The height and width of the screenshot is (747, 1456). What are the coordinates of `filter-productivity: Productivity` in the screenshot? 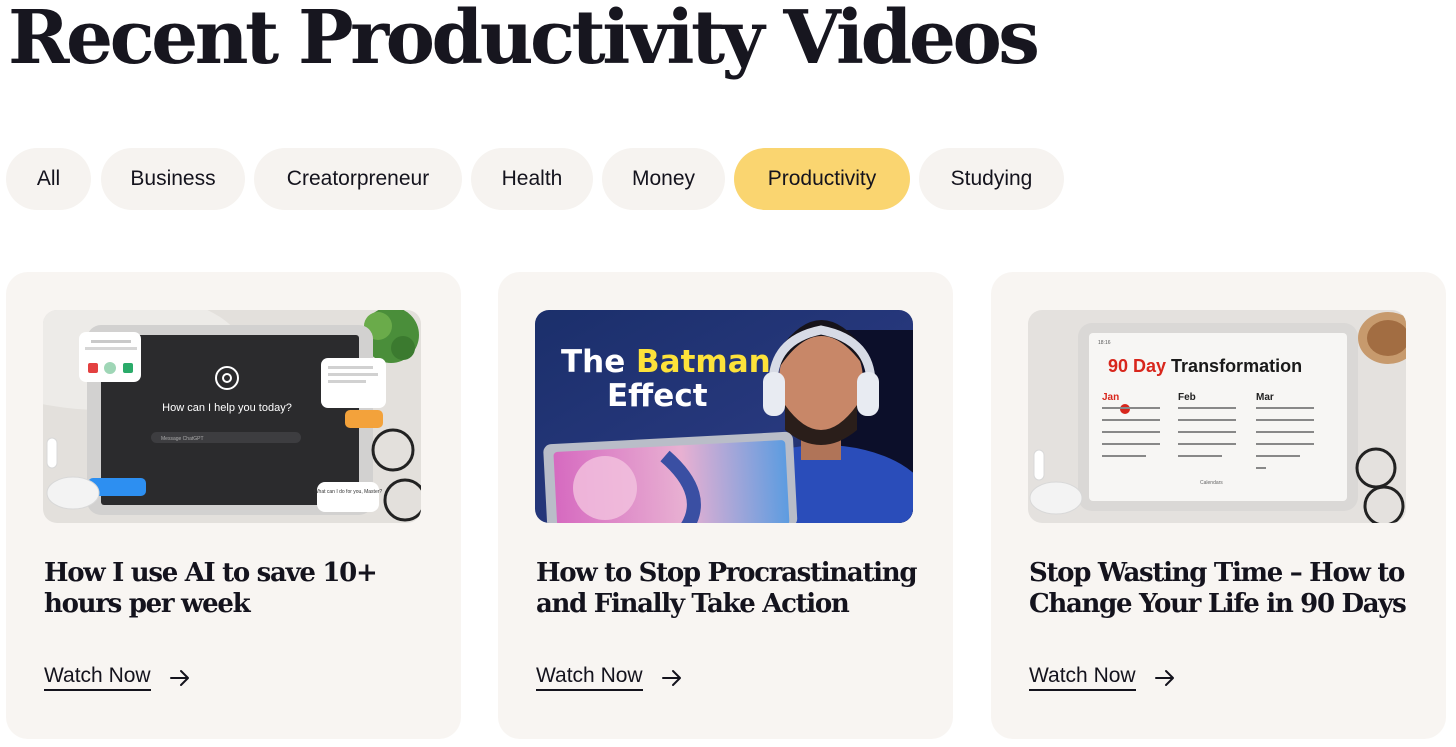 It's located at (822, 179).